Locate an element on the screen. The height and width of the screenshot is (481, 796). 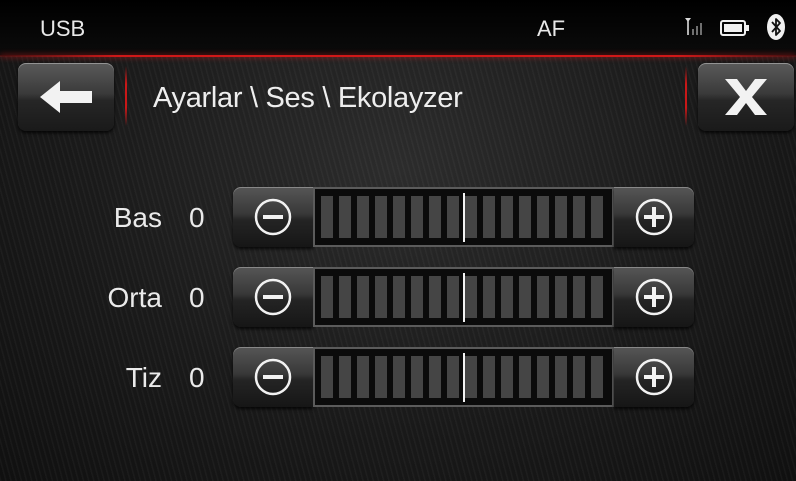
battery-icon is located at coordinates (734, 28).